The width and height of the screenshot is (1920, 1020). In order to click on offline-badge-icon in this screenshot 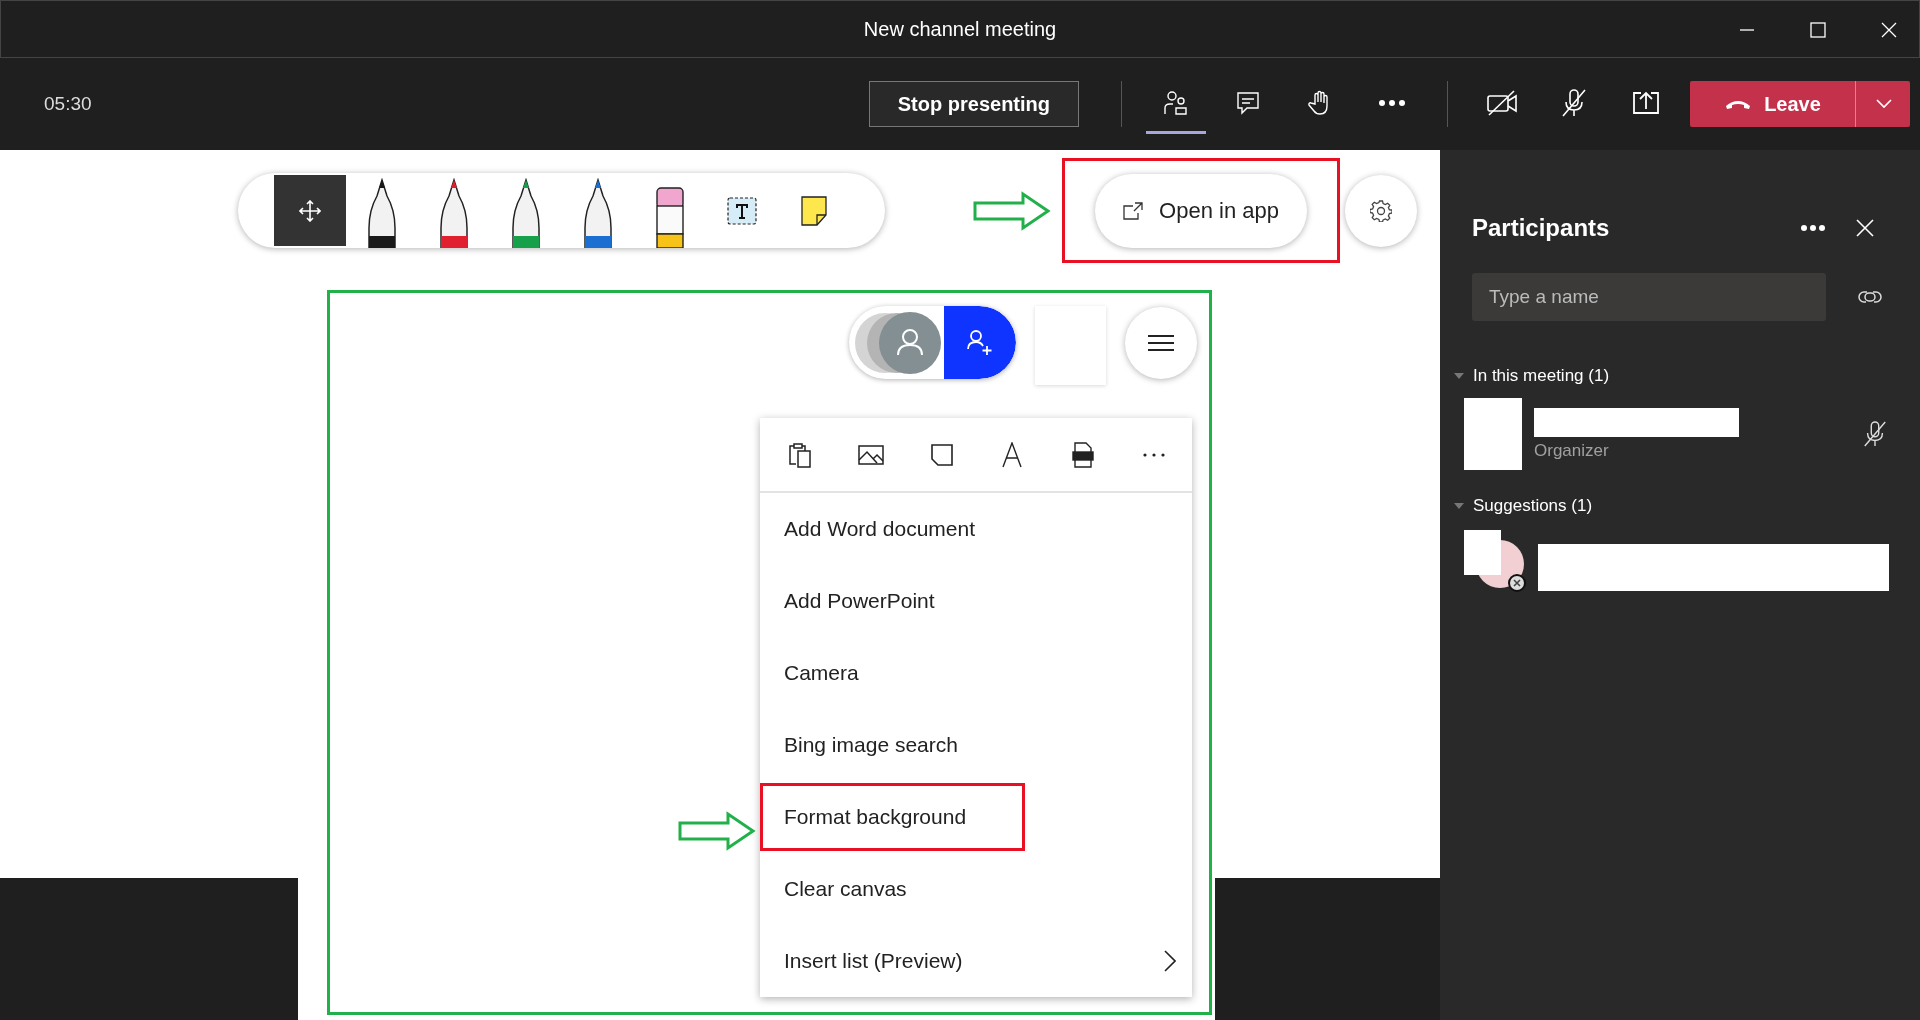, I will do `click(1517, 583)`.